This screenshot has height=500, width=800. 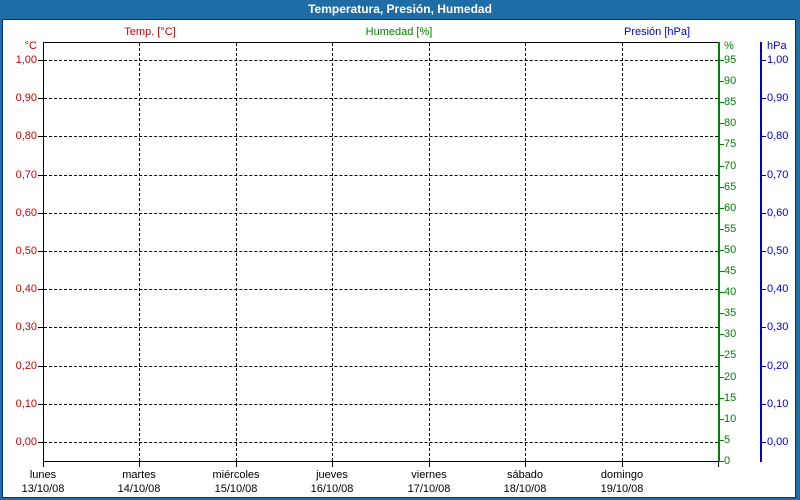 What do you see at coordinates (332, 475) in the screenshot?
I see `x-axis-weekday-label: jueves` at bounding box center [332, 475].